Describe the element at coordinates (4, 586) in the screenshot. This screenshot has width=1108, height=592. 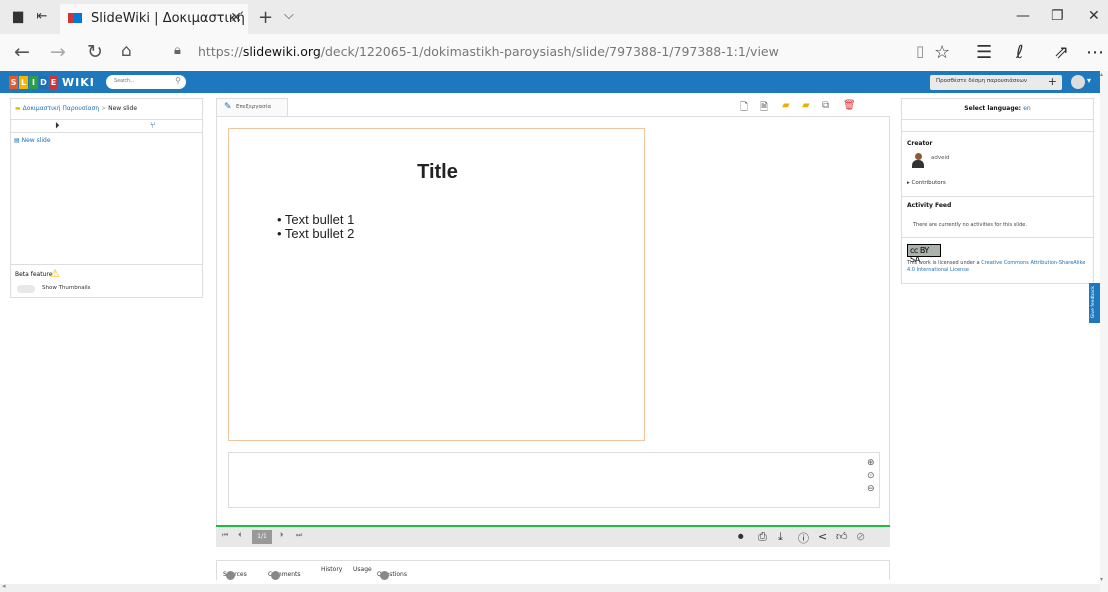
I see `scroll-left-icon: ◂` at that location.